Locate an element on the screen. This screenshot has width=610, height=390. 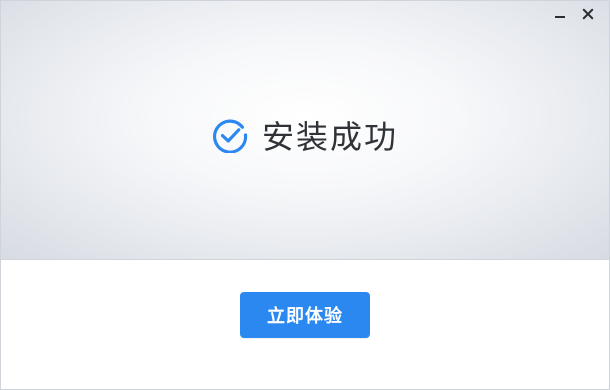
install-status: 安装成功 is located at coordinates (305, 137).